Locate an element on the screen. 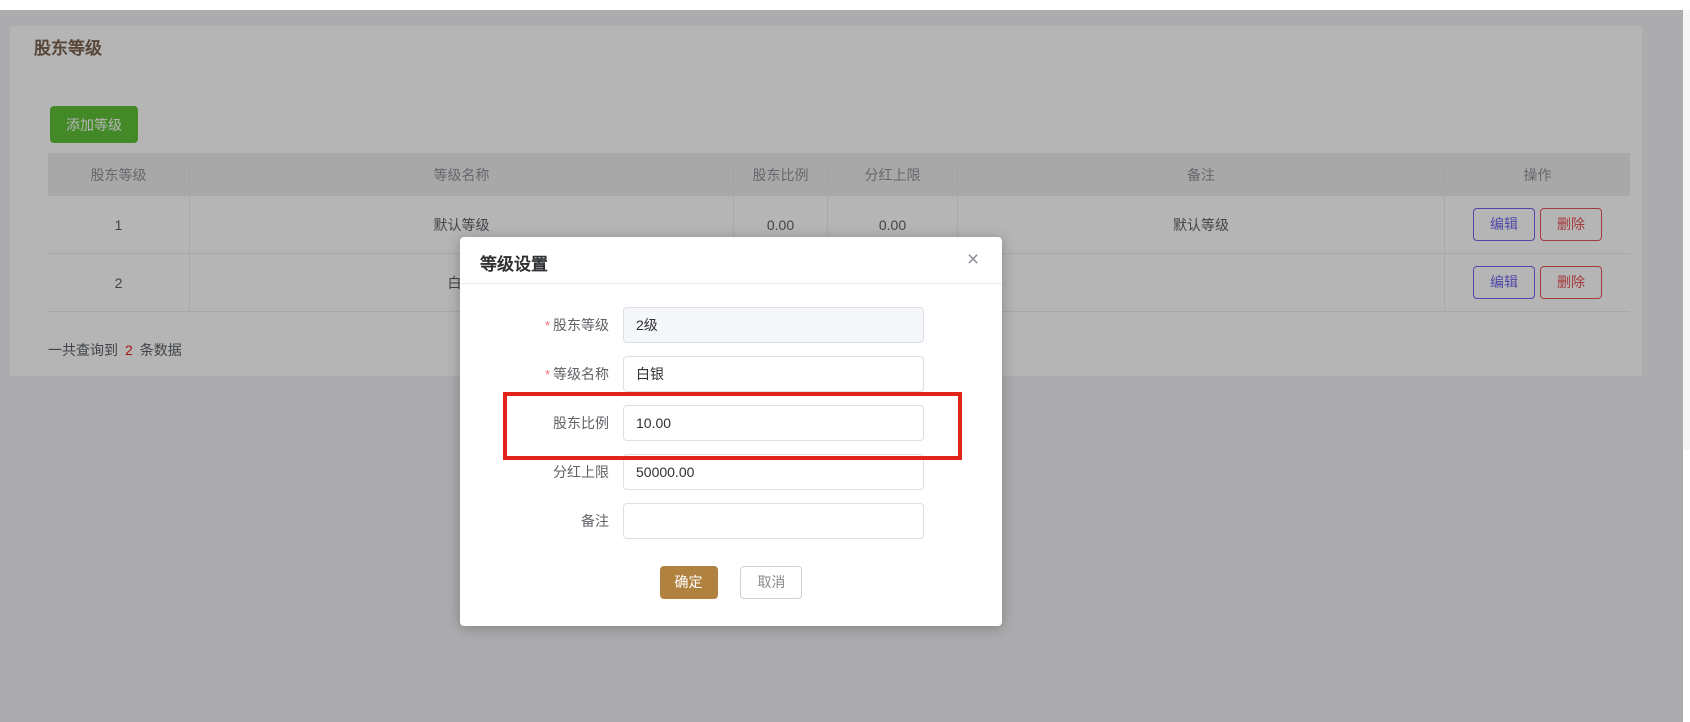 The width and height of the screenshot is (1690, 722). cancel-button: 取消 is located at coordinates (771, 582).